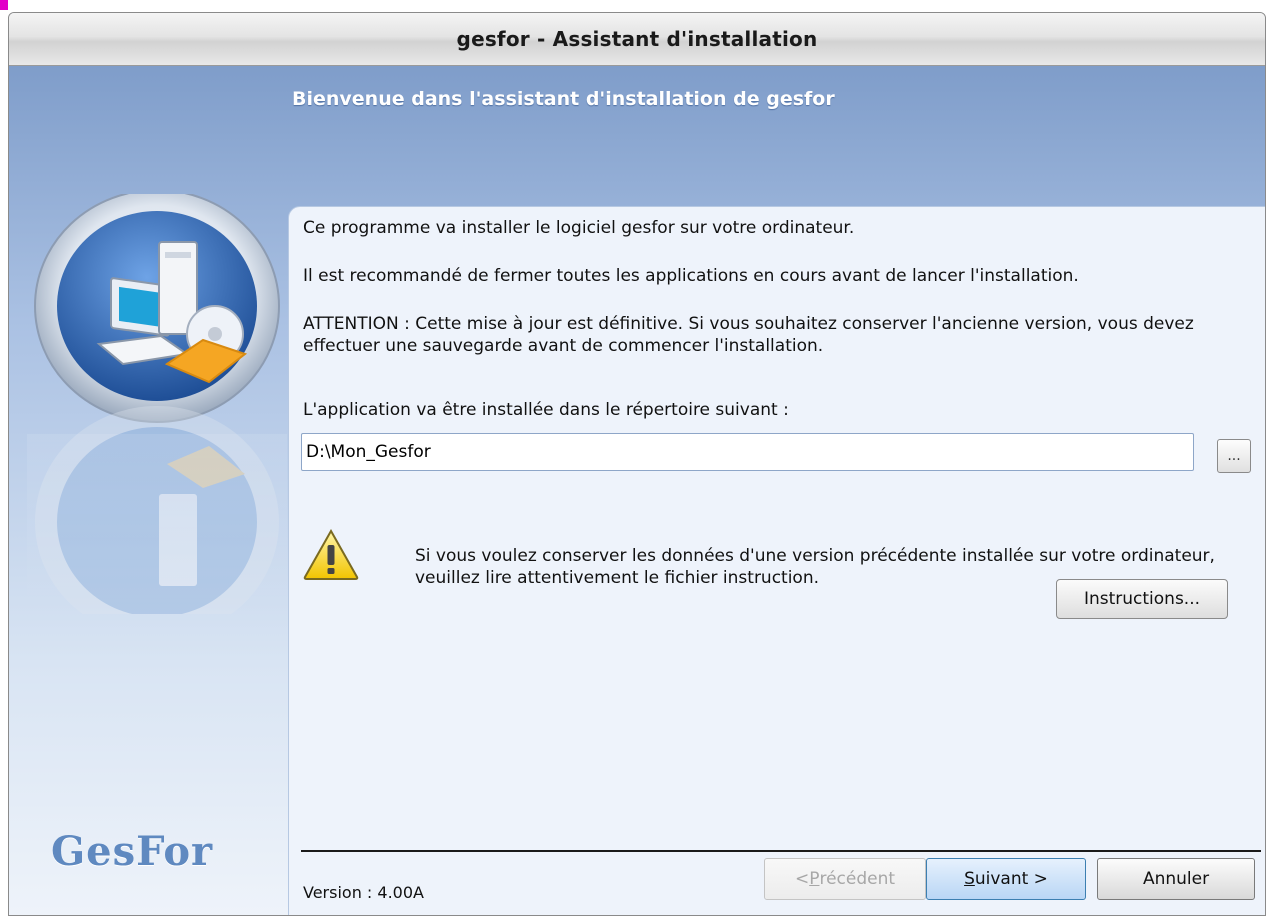 The height and width of the screenshot is (916, 1266). I want to click on warning-icon, so click(331, 554).